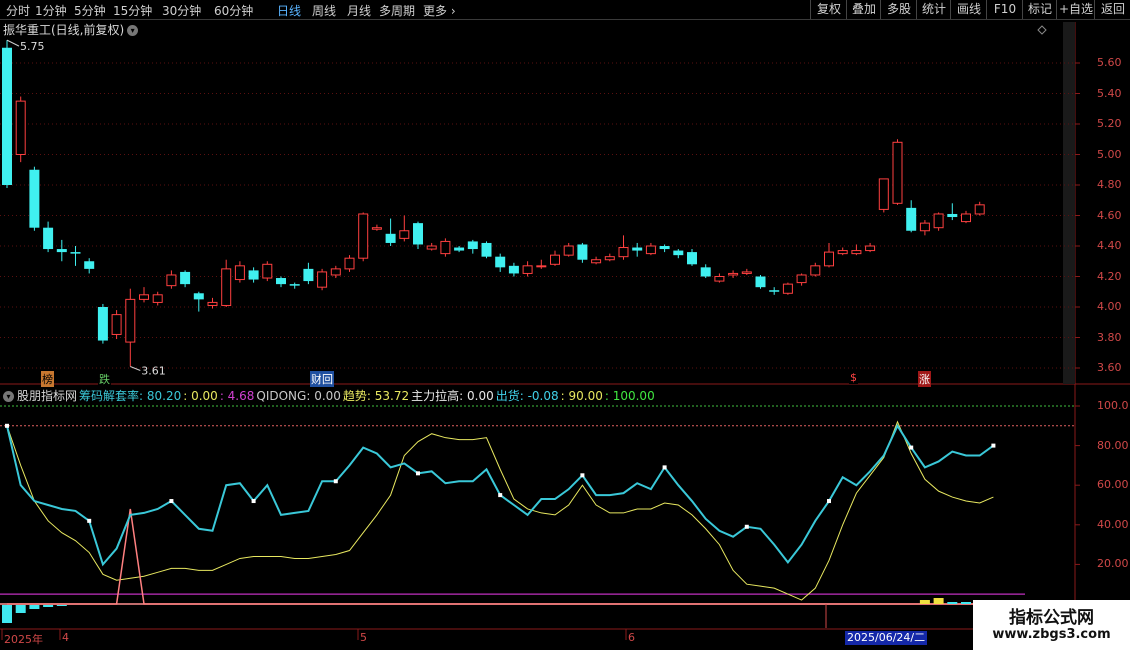 This screenshot has width=1130, height=650. What do you see at coordinates (1113, 405) in the screenshot?
I see `indicator-tick-label: 100.0` at bounding box center [1113, 405].